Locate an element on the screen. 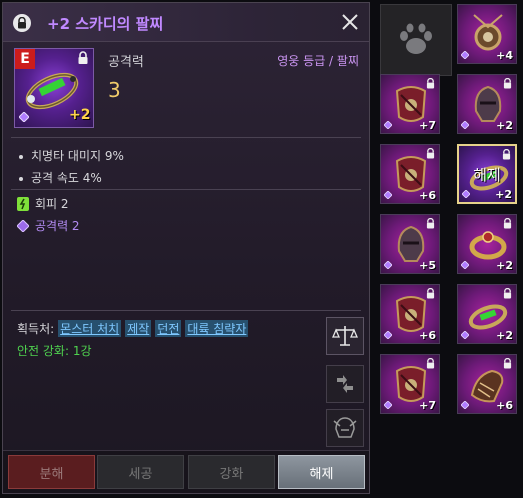 The image size is (523, 498). equipment-slot-3: +2 is located at coordinates (487, 104).